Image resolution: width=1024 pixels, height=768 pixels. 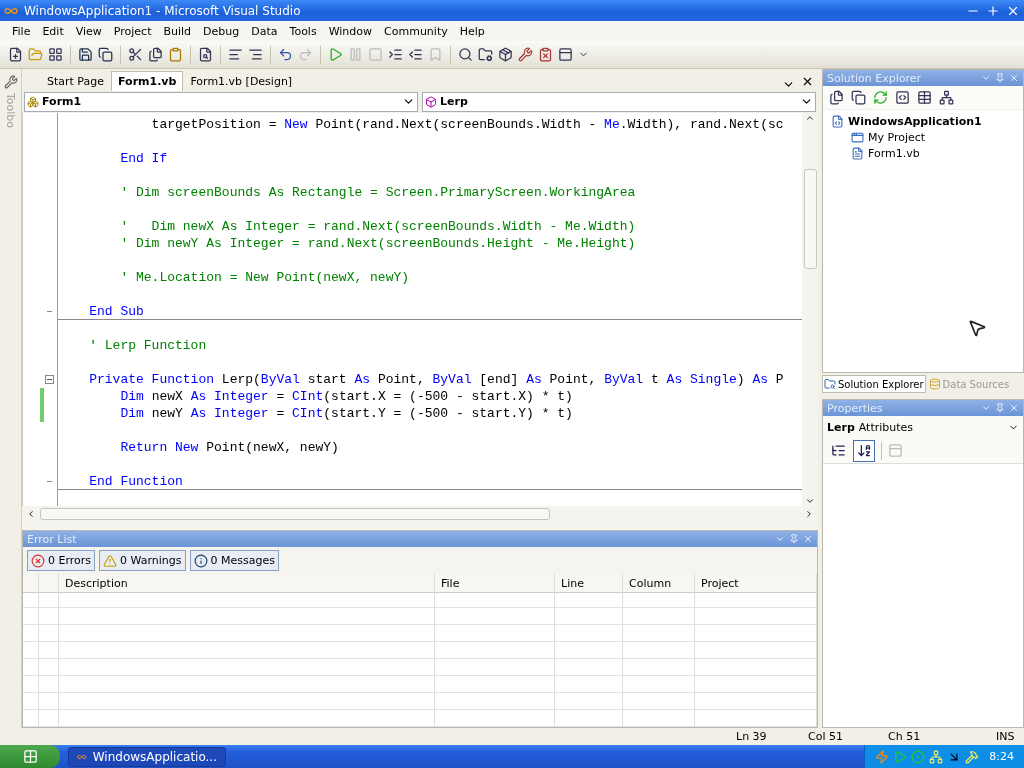 I want to click on network-icon, so click(x=936, y=756).